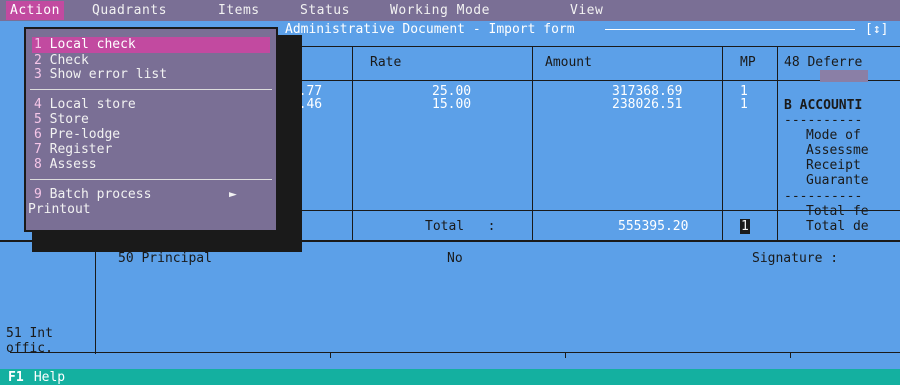 The image size is (900, 385). I want to click on menu-item-local-store: 4 Local store, so click(85, 105).